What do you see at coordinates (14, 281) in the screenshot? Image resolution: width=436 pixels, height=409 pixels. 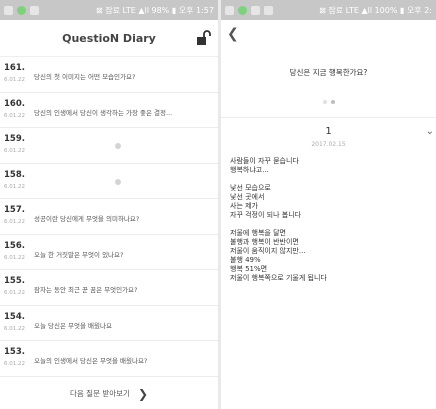 I see `question-number: 155.` at bounding box center [14, 281].